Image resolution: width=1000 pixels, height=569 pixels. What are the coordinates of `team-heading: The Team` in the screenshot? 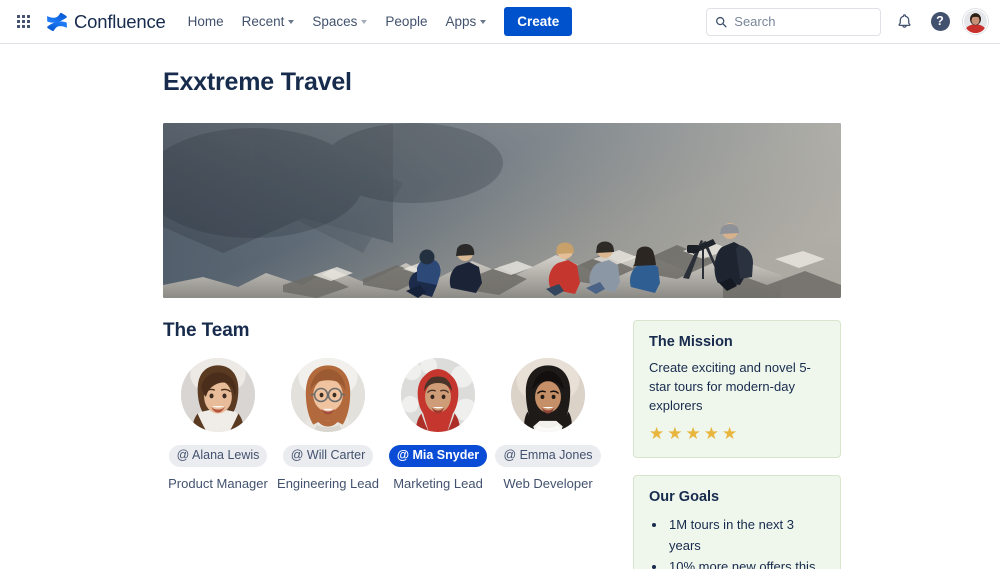 It's located at (206, 330).